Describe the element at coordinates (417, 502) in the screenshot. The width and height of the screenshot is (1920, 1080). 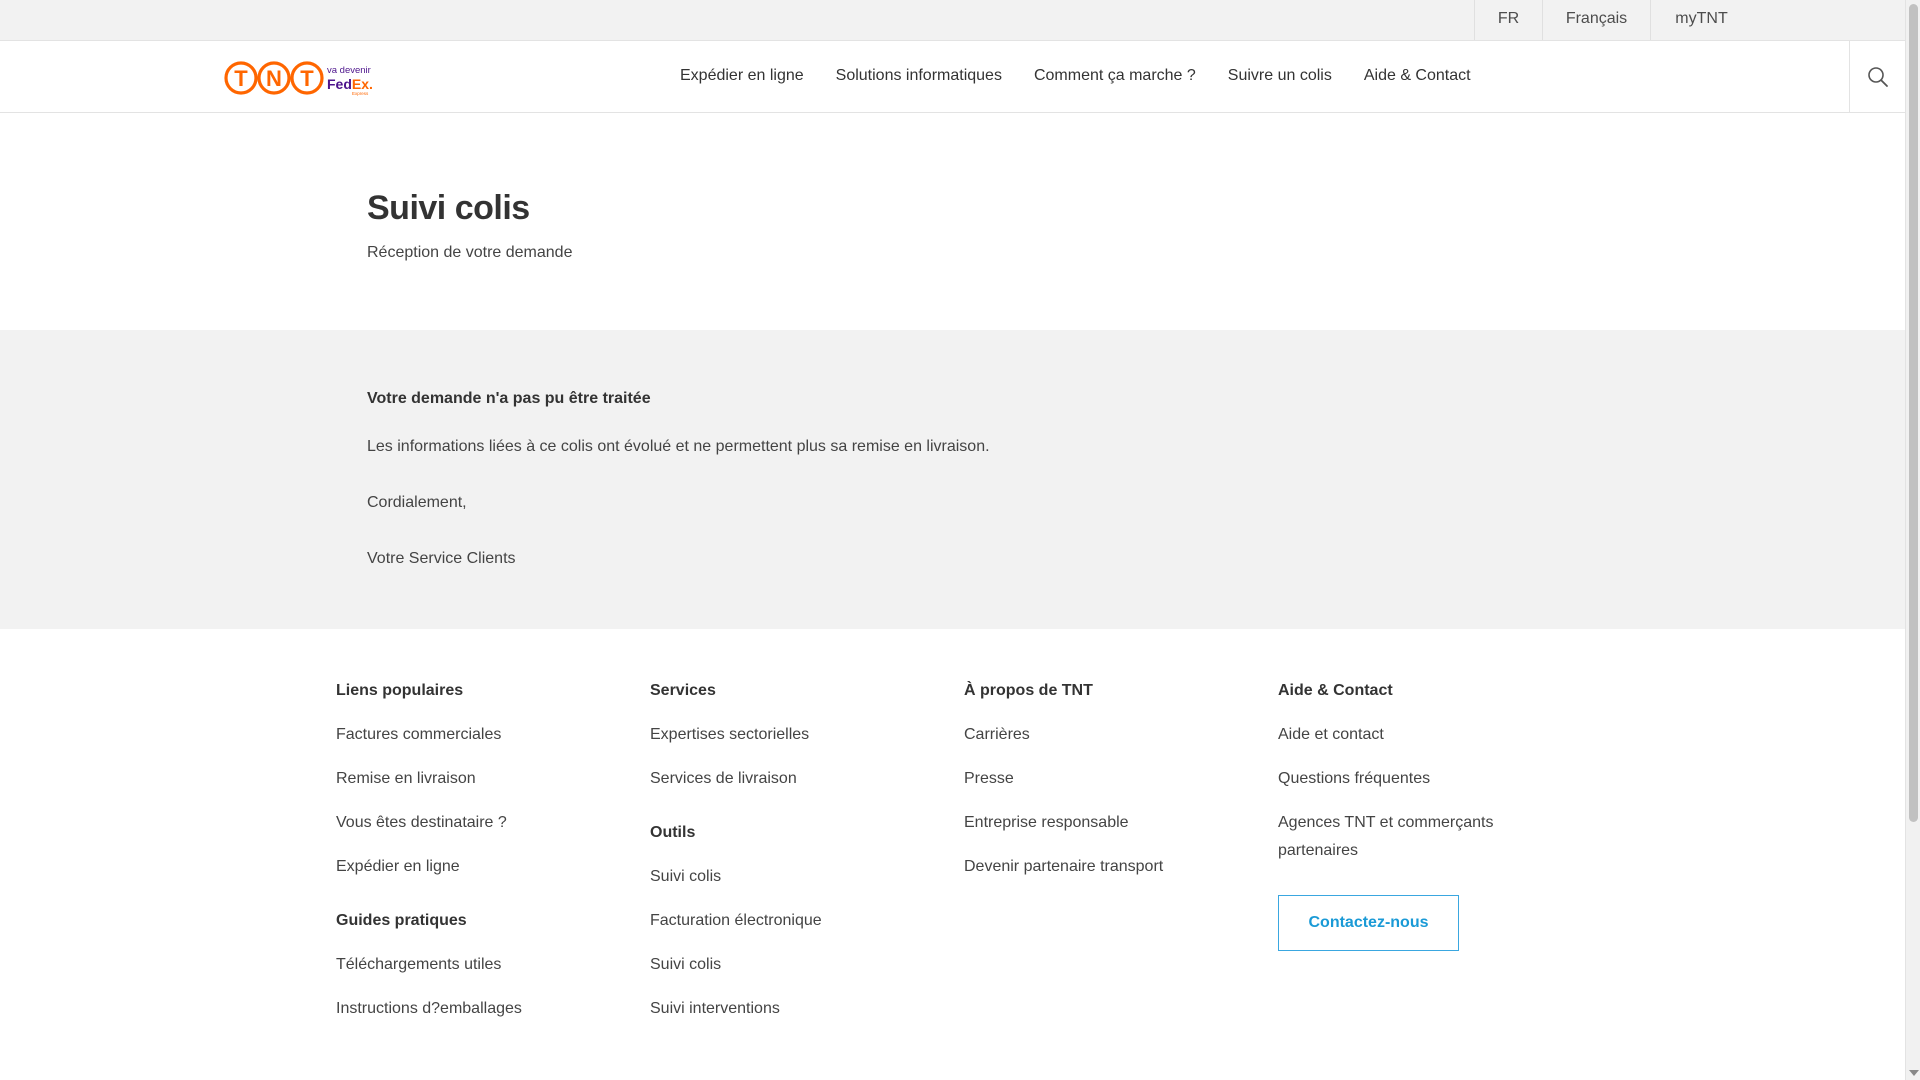
I see `message-greeting: Cordialement,` at that location.